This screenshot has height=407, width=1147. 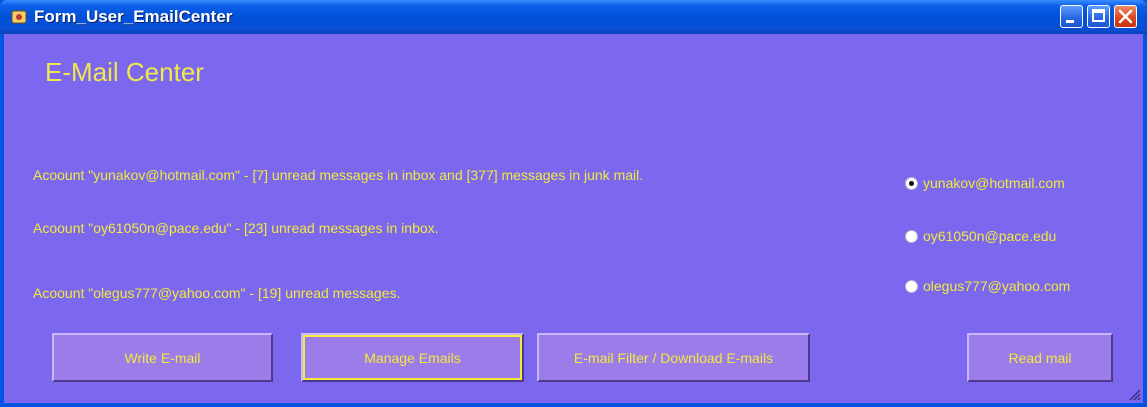 I want to click on close-icon, so click(x=1125, y=16).